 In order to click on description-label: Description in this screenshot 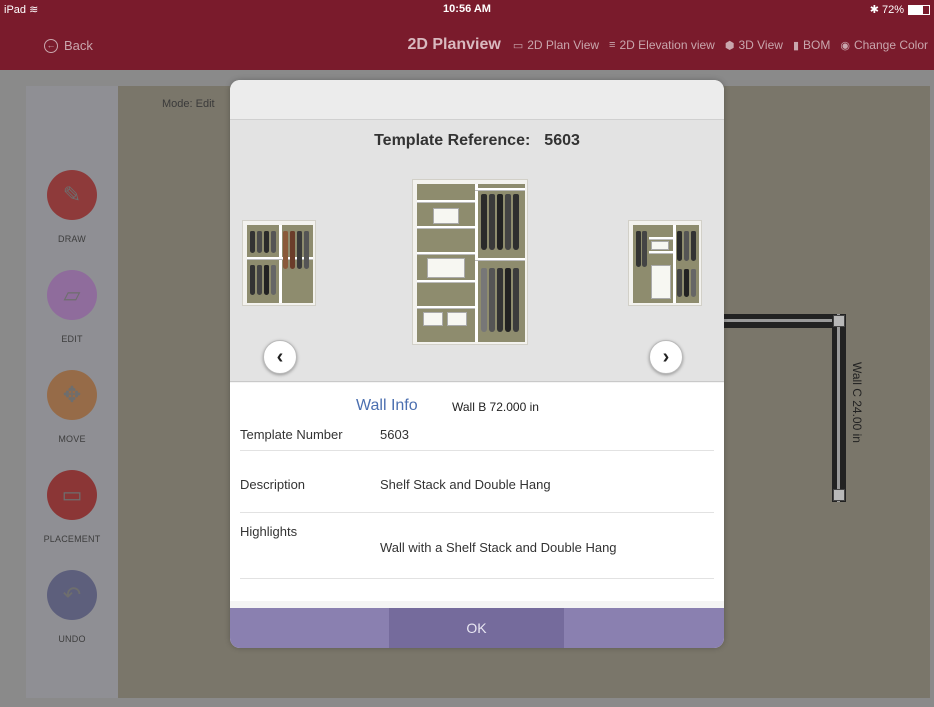, I will do `click(273, 484)`.